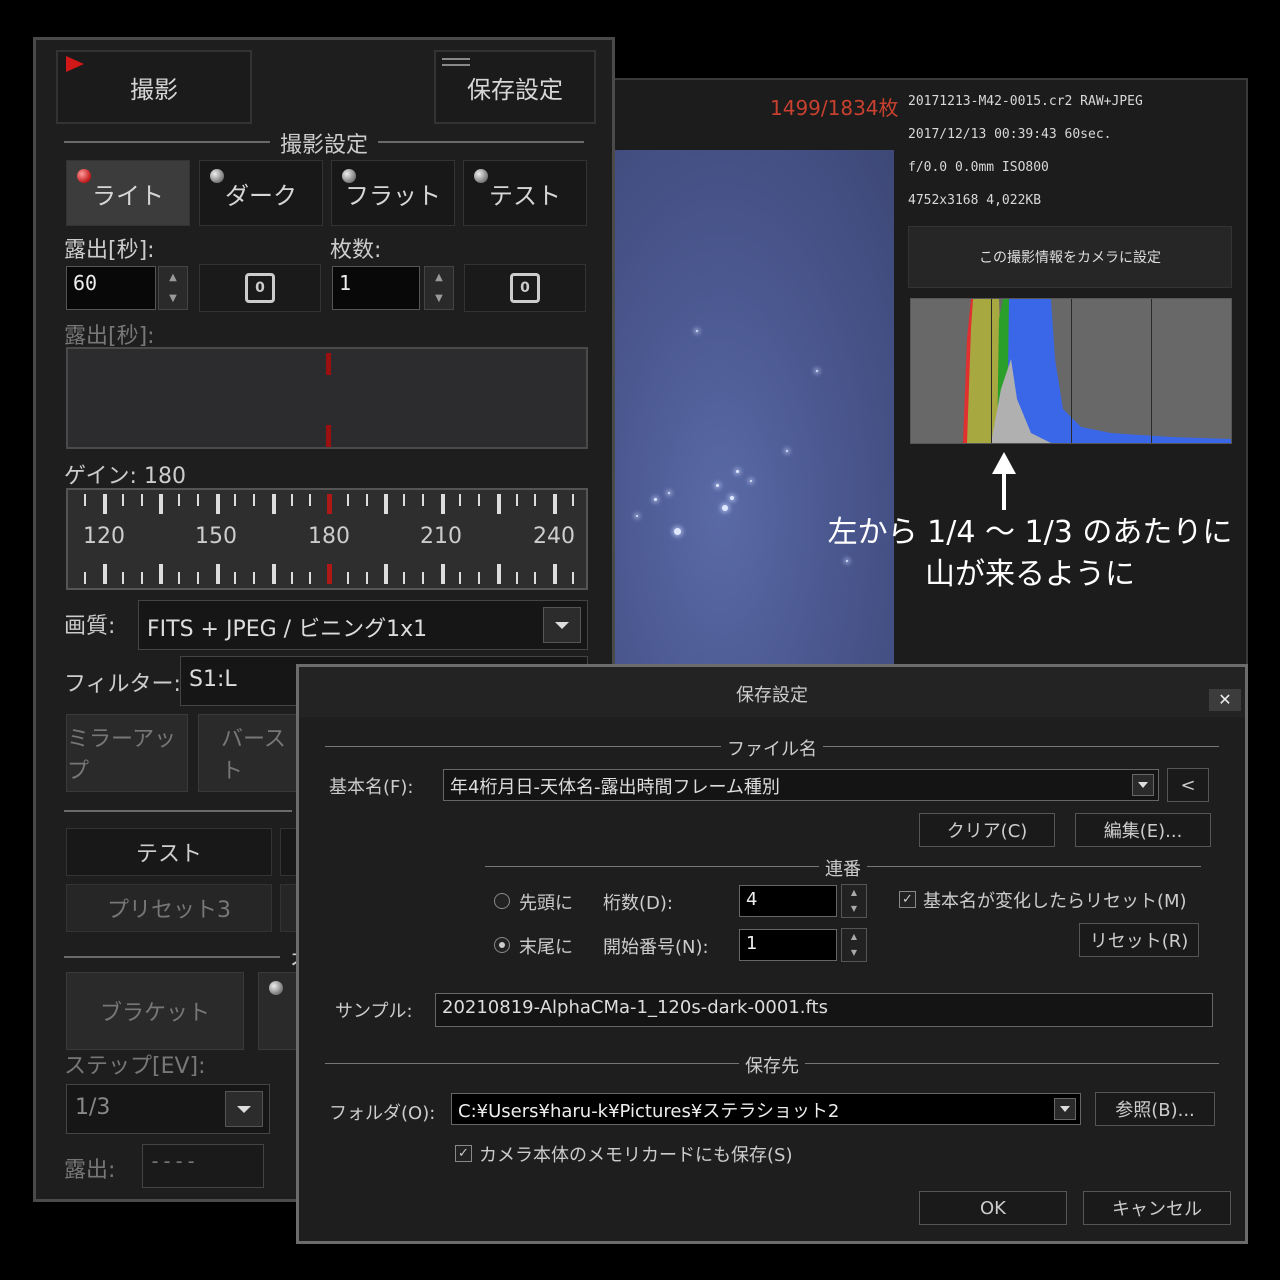 The width and height of the screenshot is (1280, 1280). I want to click on radio-head-label: 先頭に, so click(546, 903).